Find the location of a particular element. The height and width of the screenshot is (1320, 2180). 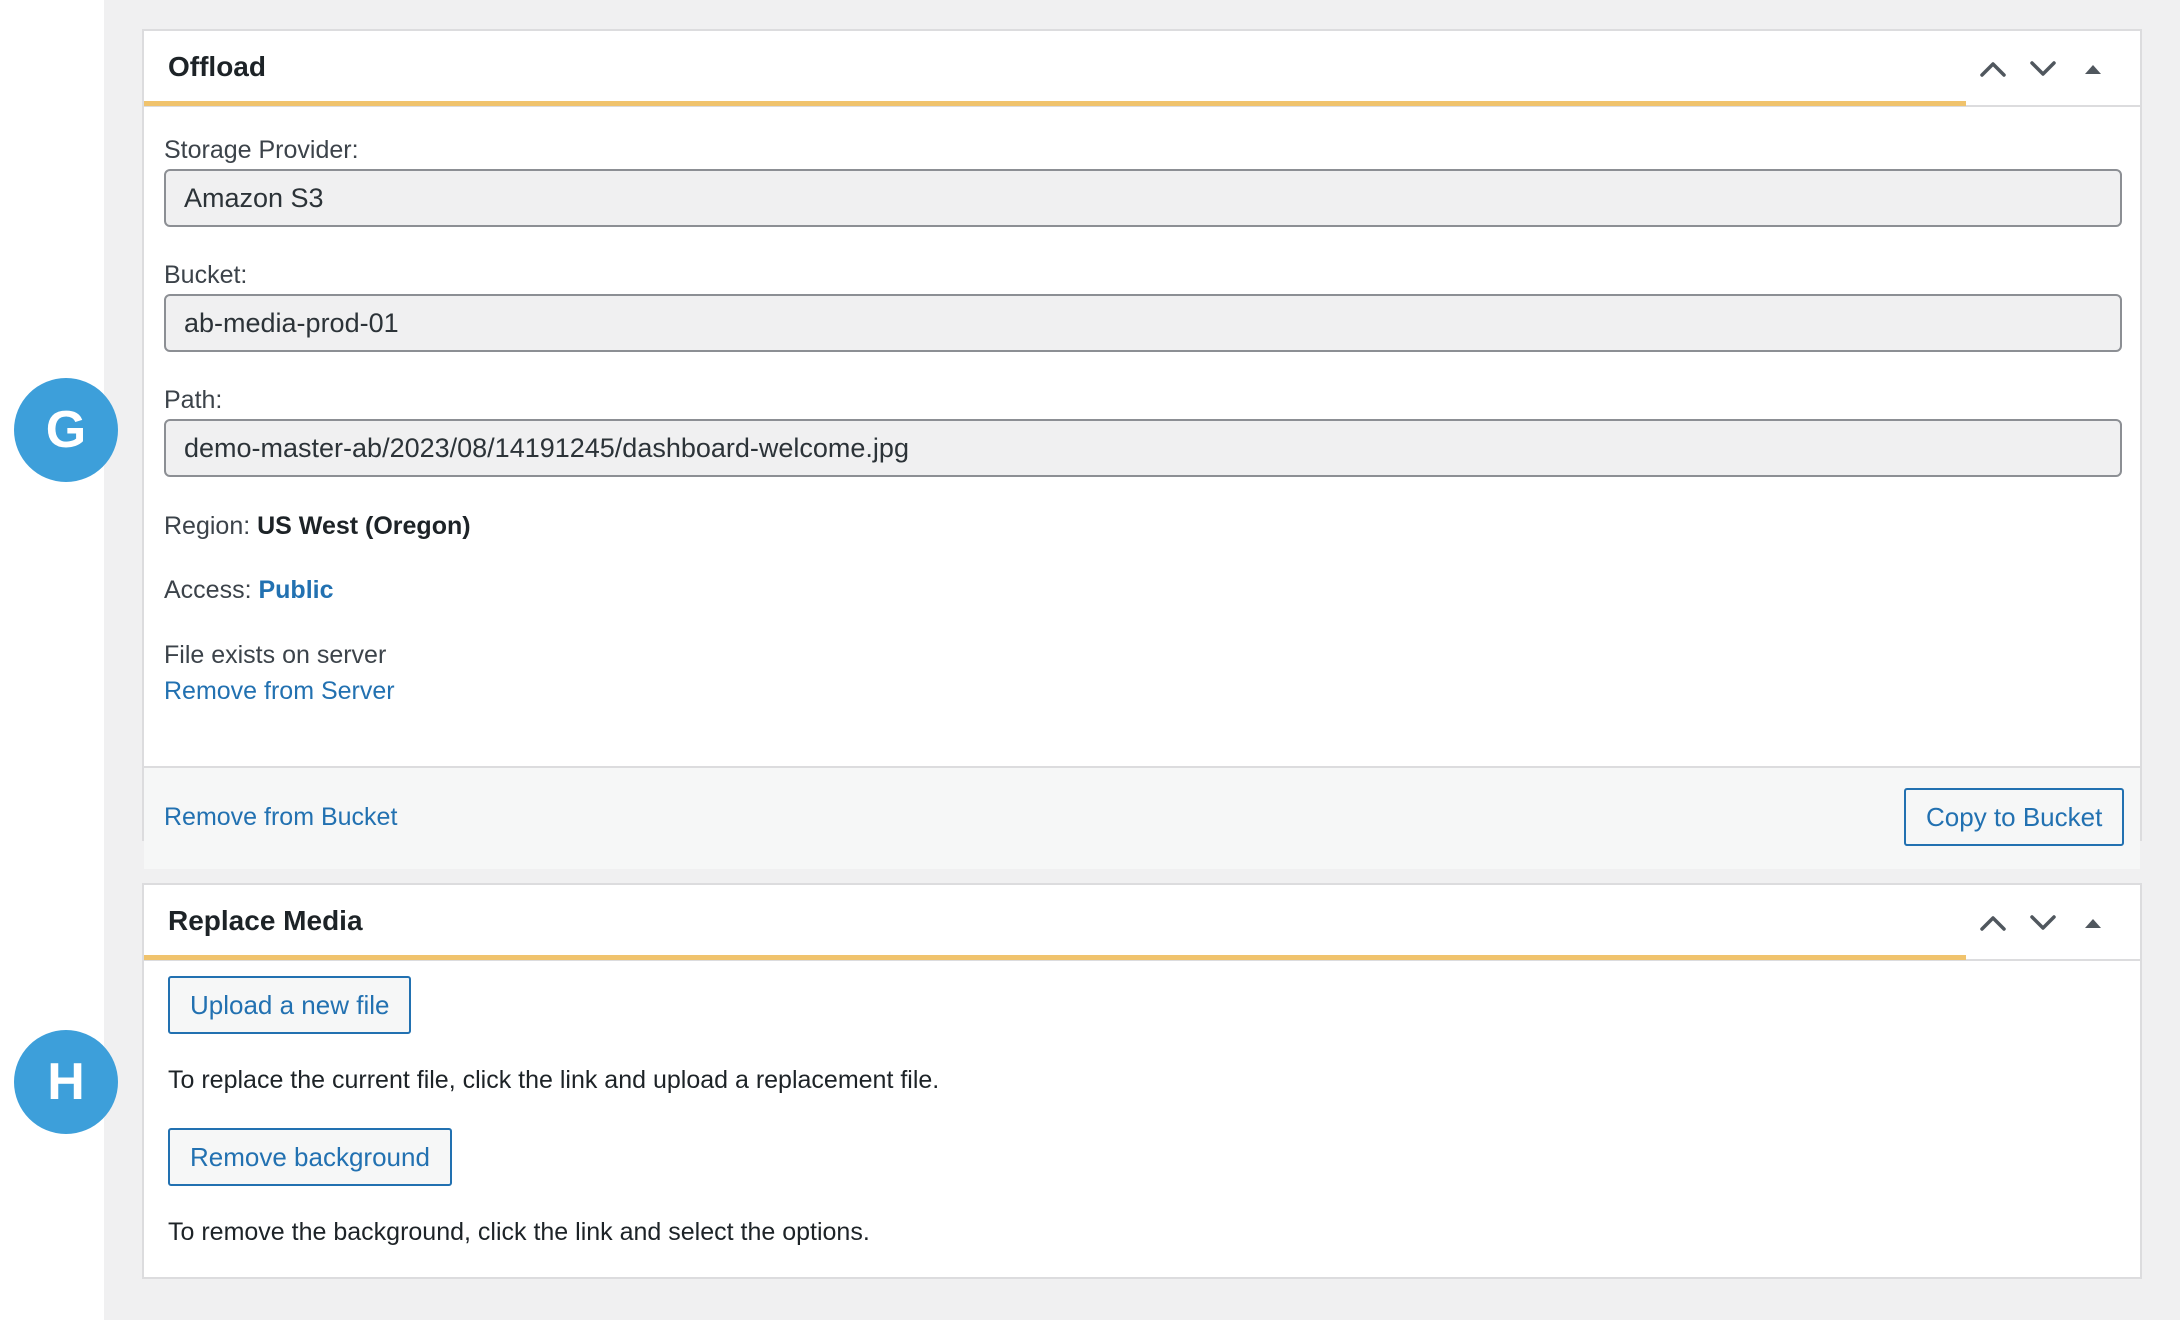

region-label: Region: is located at coordinates (207, 526).